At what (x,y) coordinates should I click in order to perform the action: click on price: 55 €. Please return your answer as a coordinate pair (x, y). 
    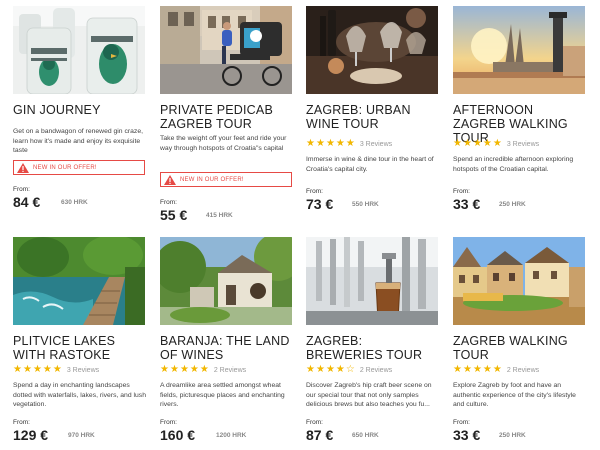
    Looking at the image, I should click on (174, 215).